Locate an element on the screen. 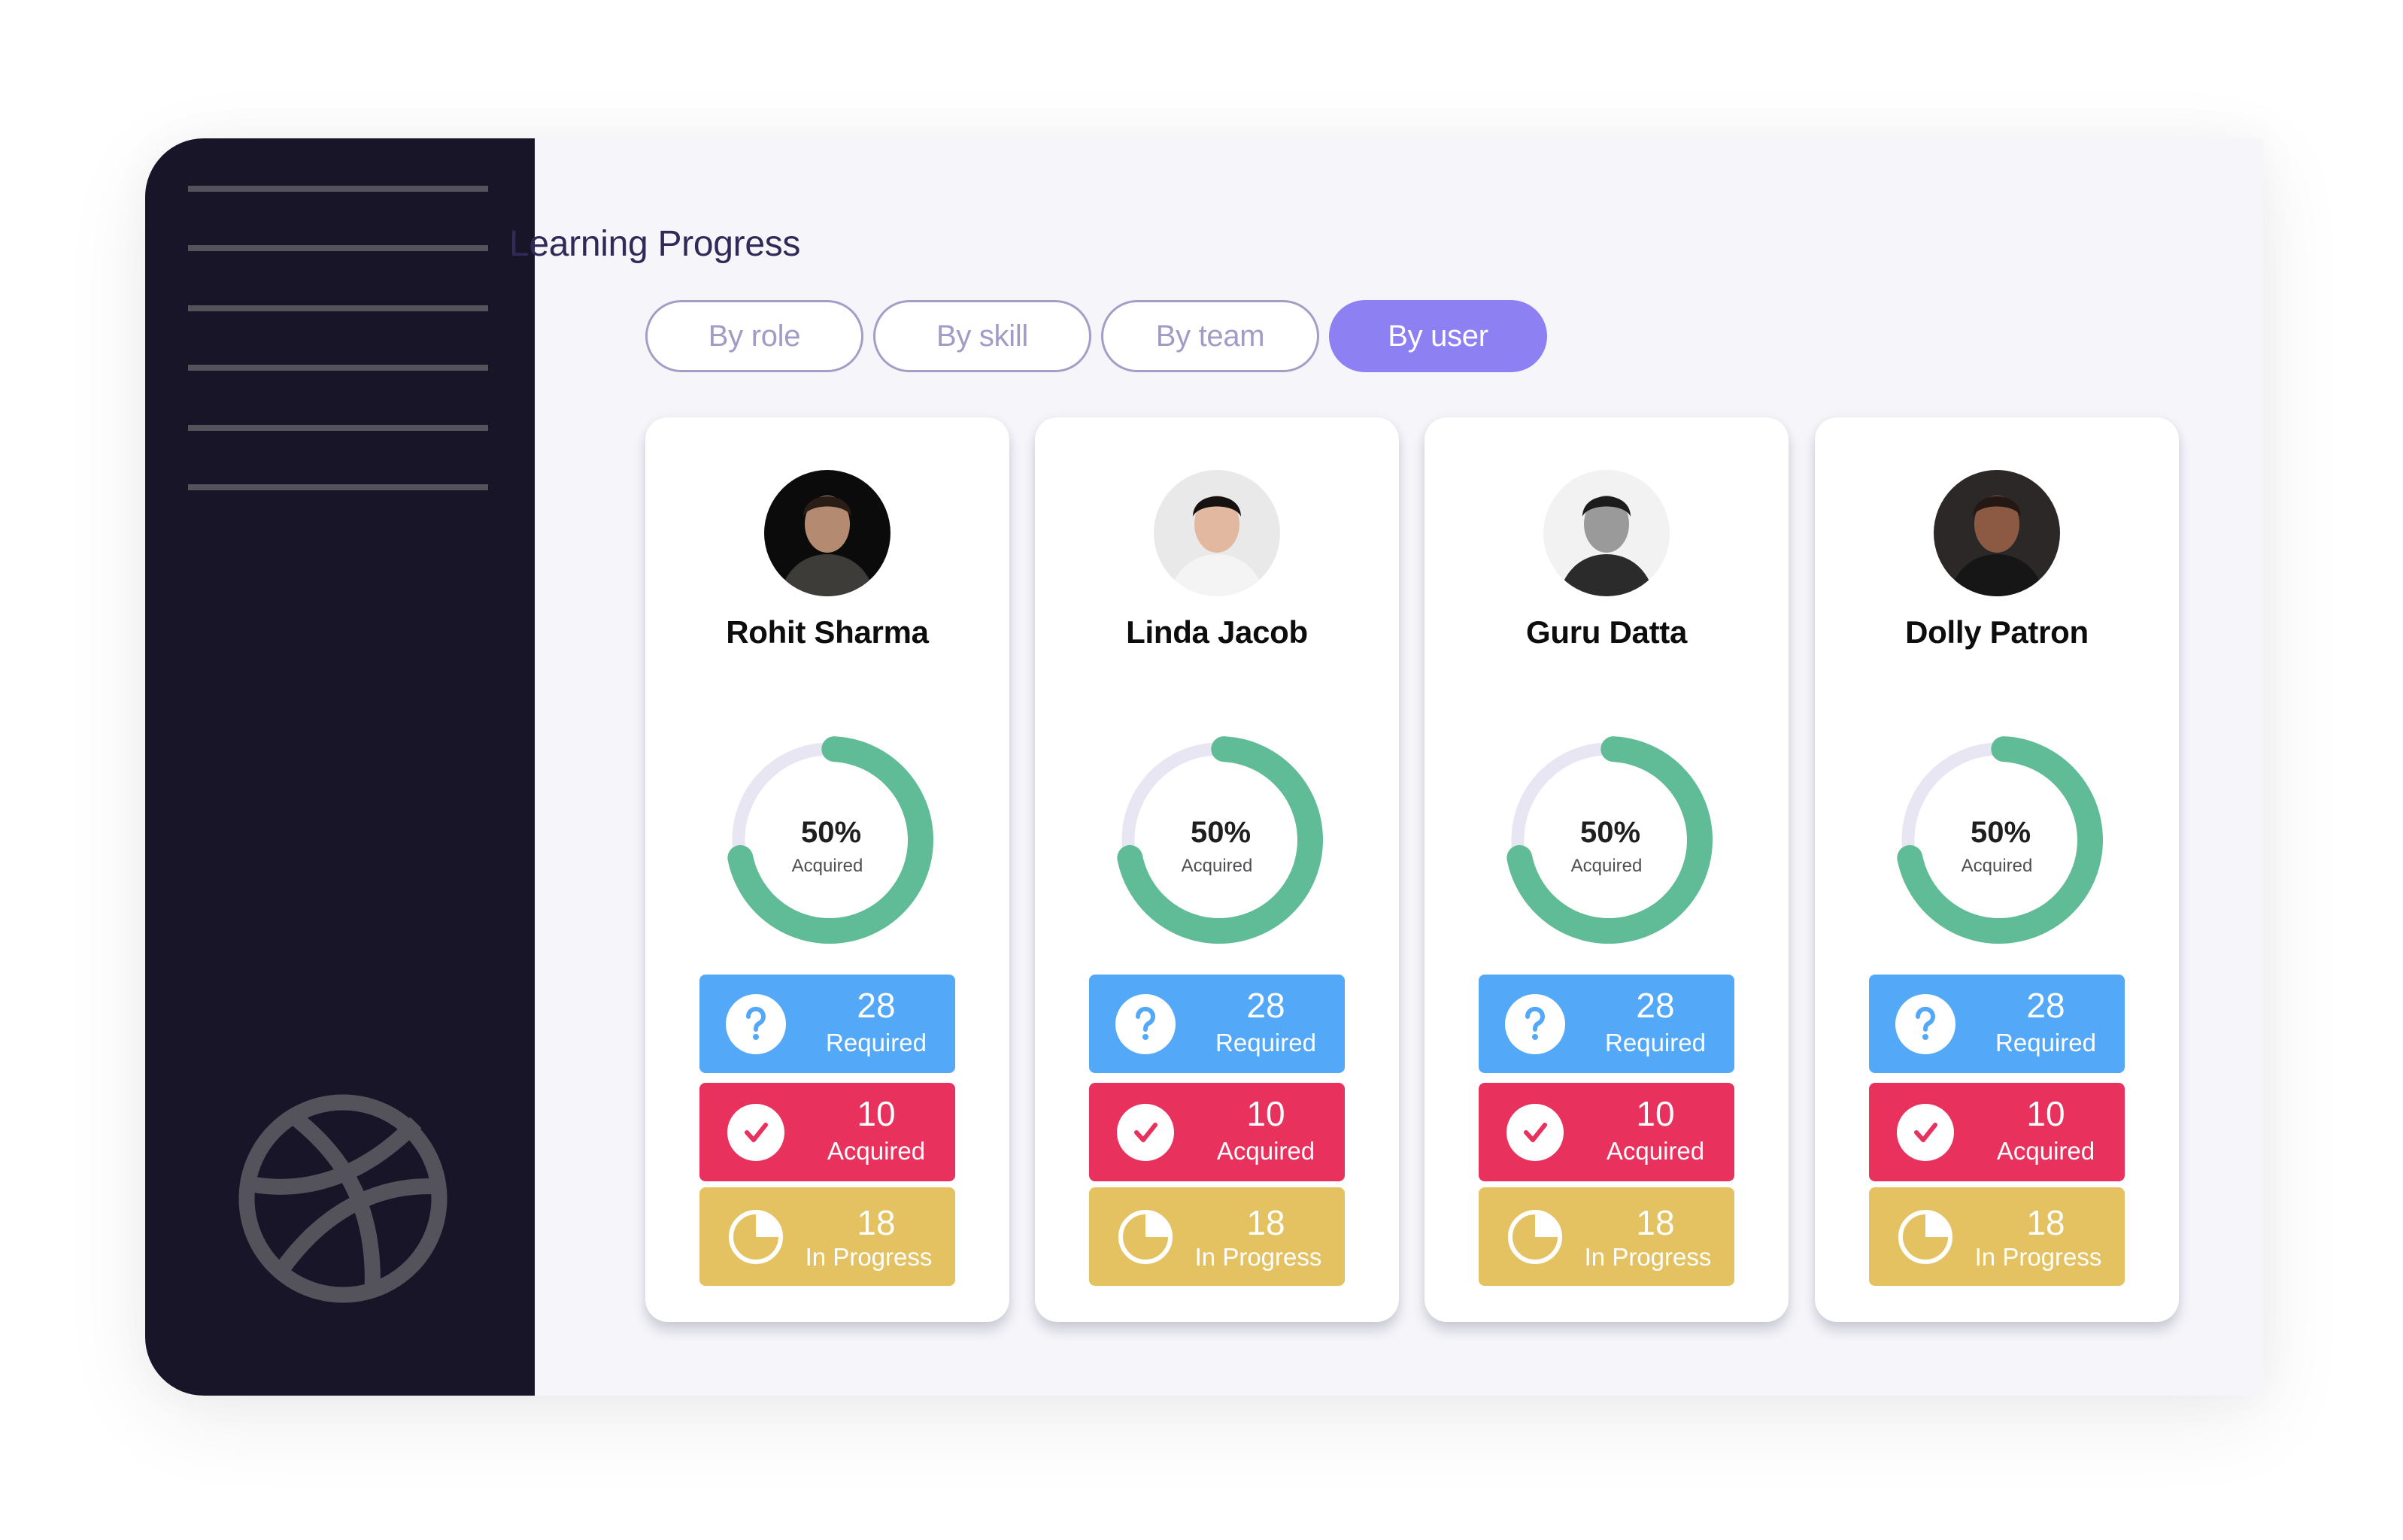 The height and width of the screenshot is (1540, 2403). filter-by-role: By role is located at coordinates (754, 336).